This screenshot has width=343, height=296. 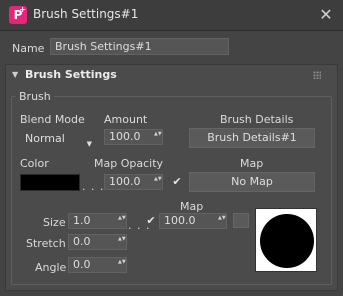 What do you see at coordinates (192, 206) in the screenshot?
I see `size-map-label: Map` at bounding box center [192, 206].